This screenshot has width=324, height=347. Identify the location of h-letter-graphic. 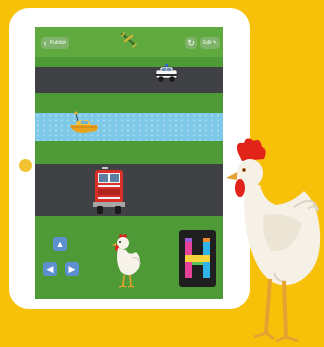
(197, 258).